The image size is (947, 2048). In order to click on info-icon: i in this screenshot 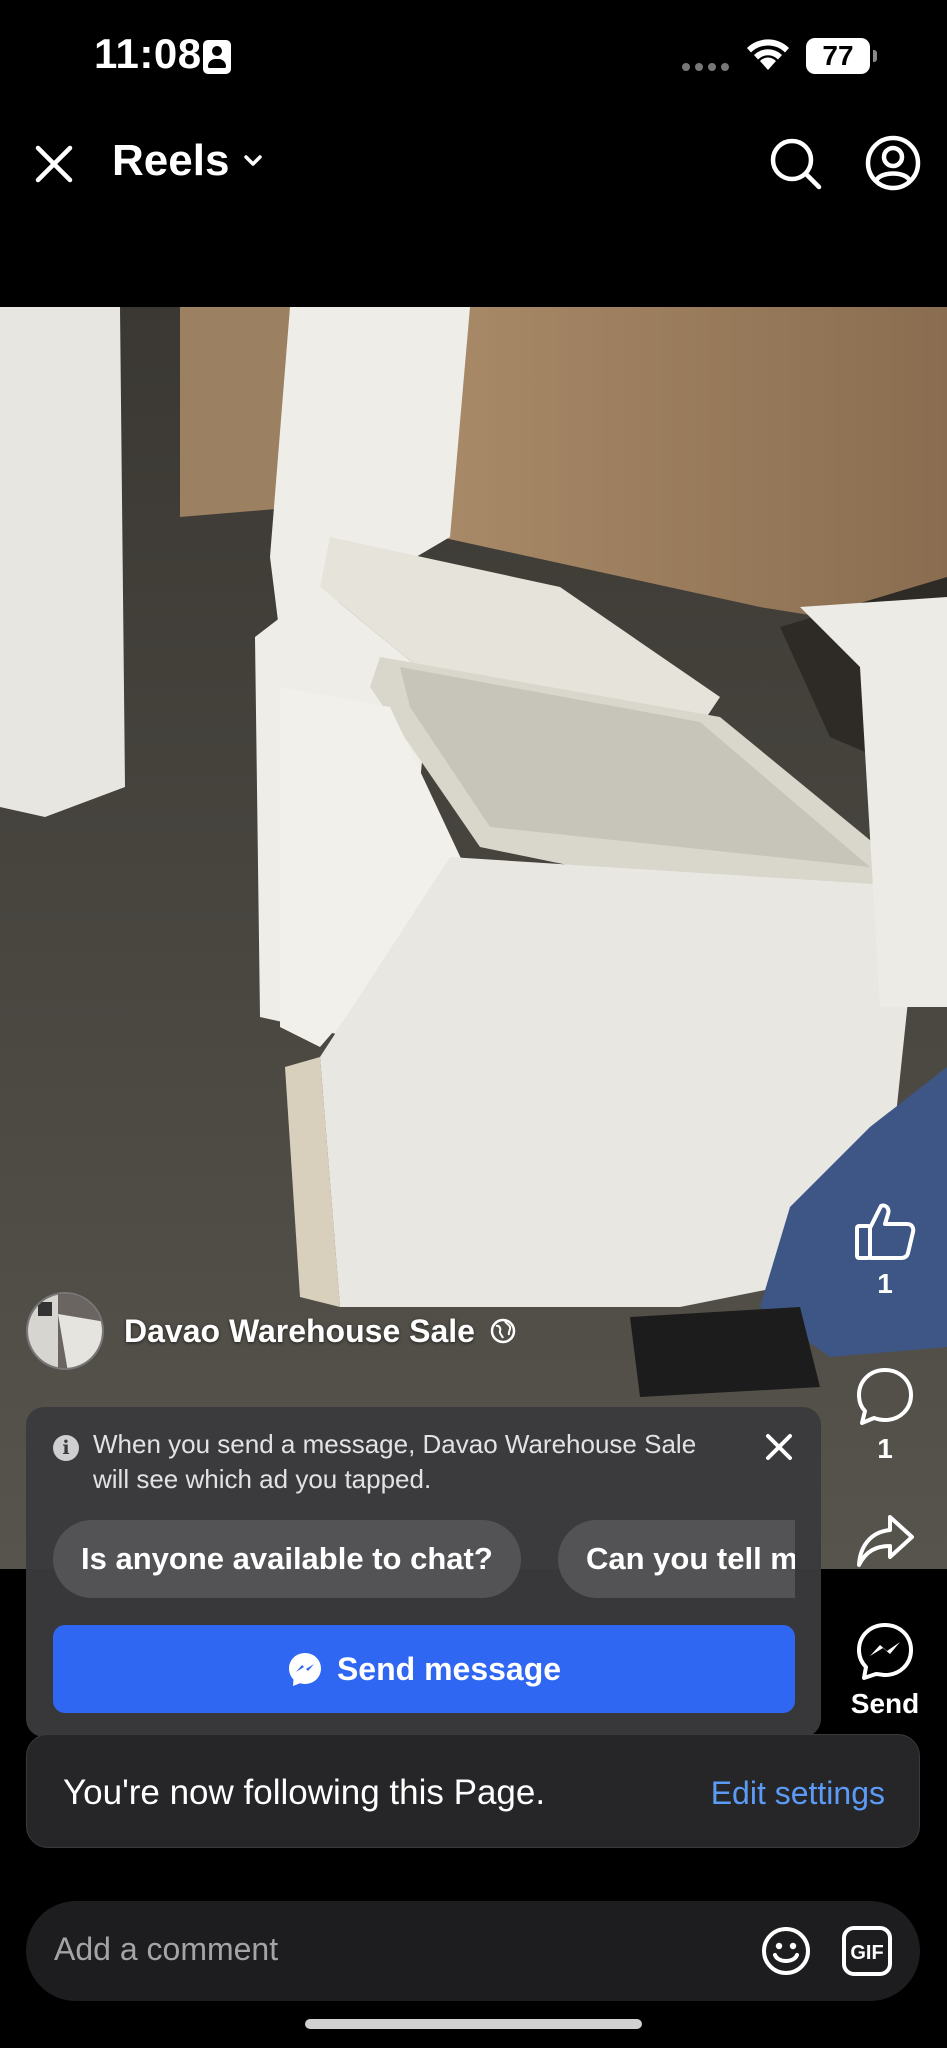, I will do `click(66, 1448)`.